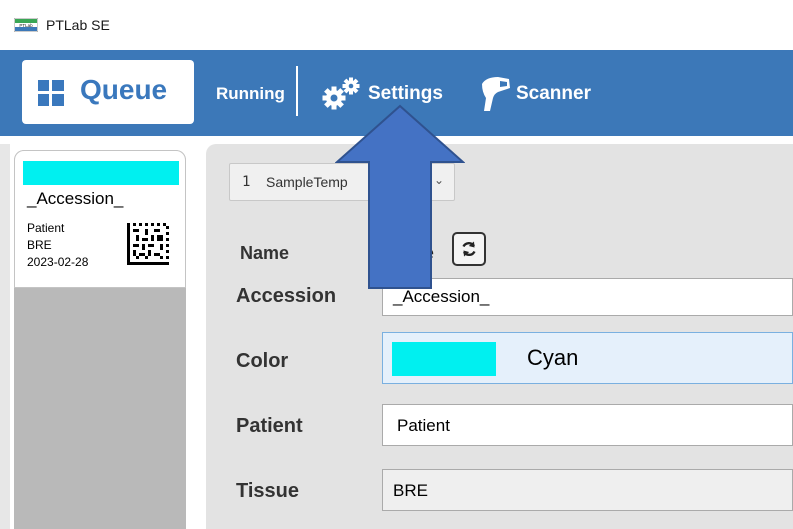  I want to click on app-title: PTLab SE, so click(78, 25).